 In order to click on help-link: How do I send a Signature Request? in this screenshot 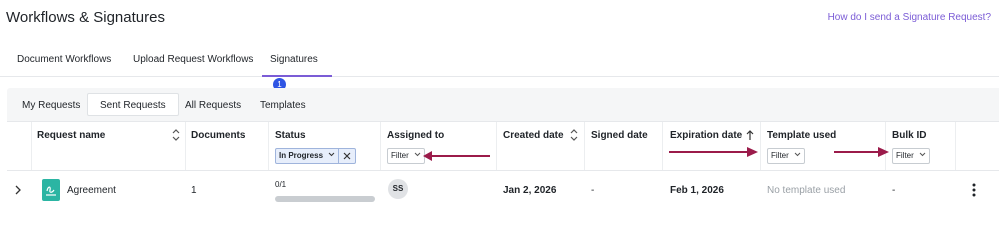, I will do `click(909, 17)`.